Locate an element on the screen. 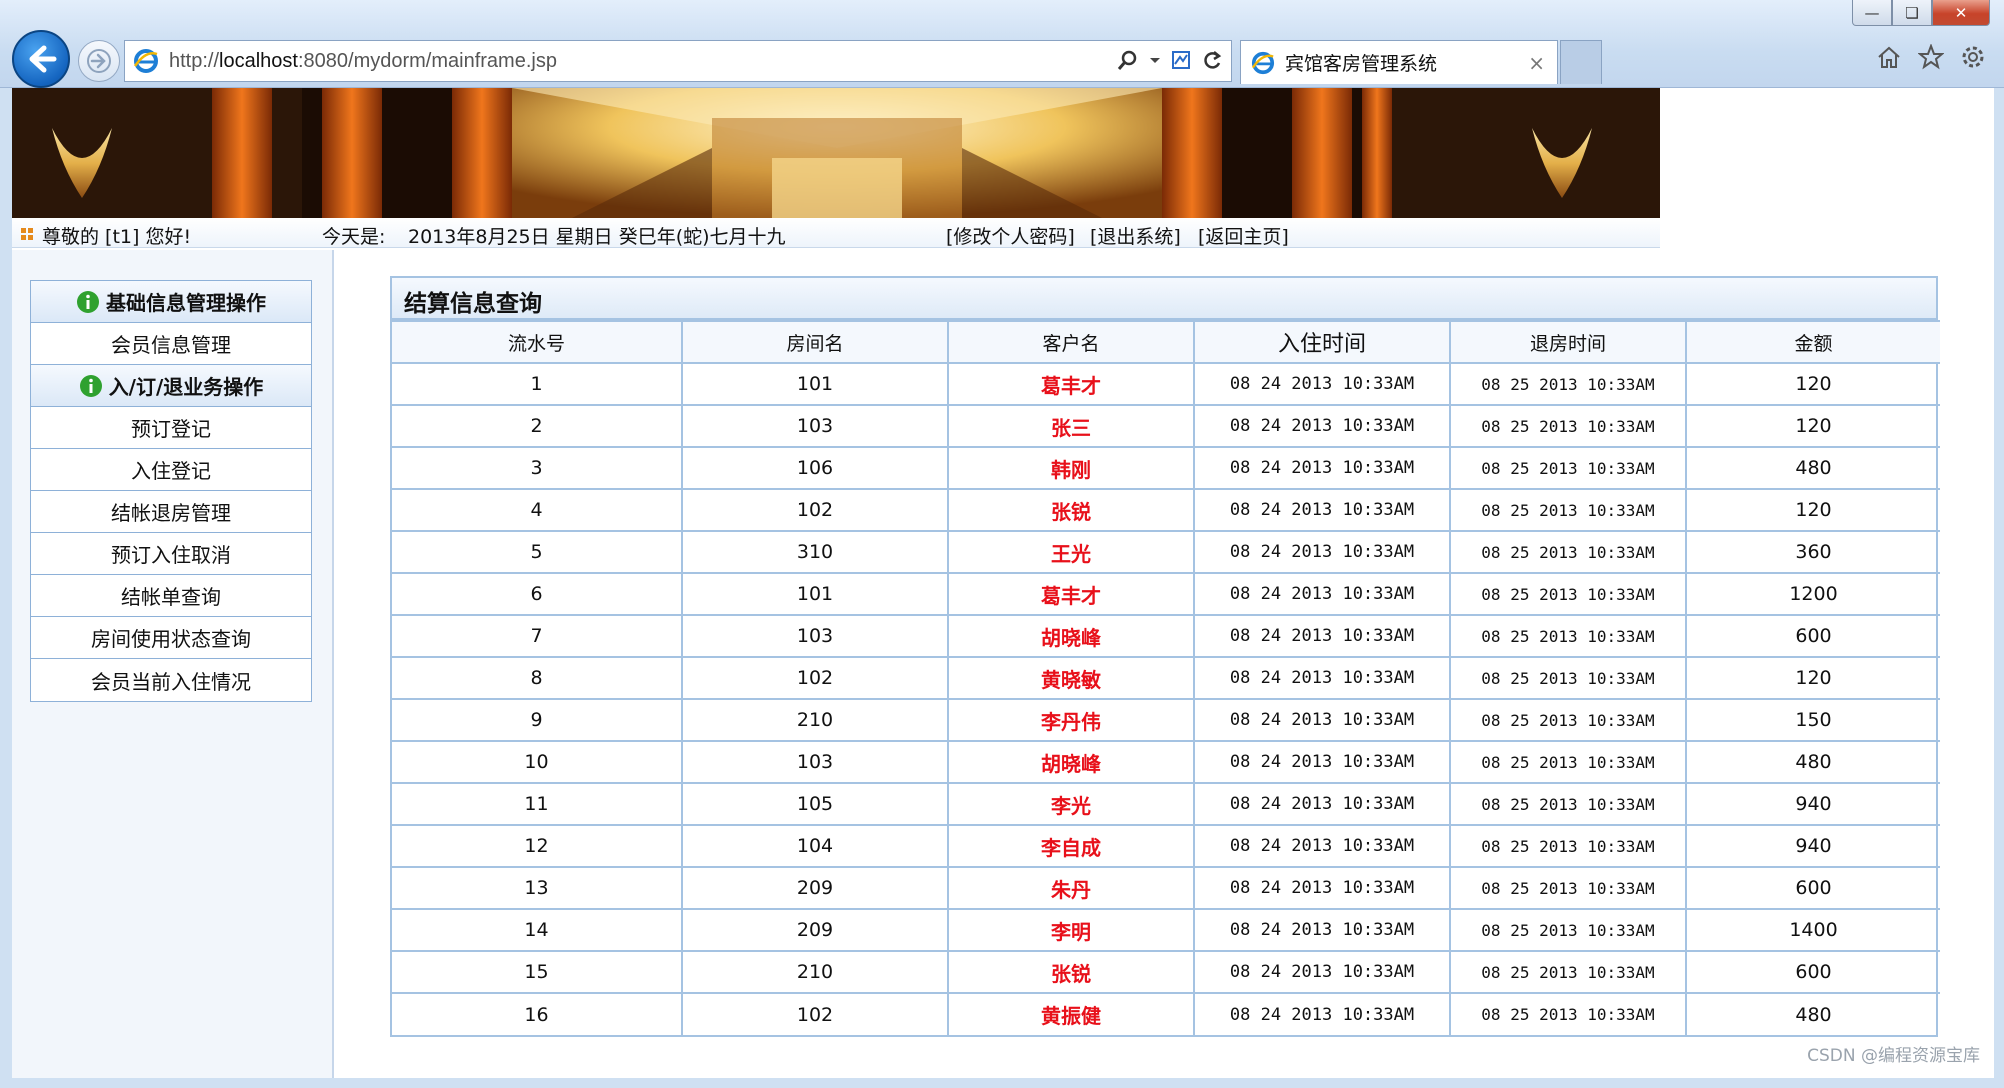 This screenshot has height=1088, width=2004. serial-cell: 1 is located at coordinates (537, 384).